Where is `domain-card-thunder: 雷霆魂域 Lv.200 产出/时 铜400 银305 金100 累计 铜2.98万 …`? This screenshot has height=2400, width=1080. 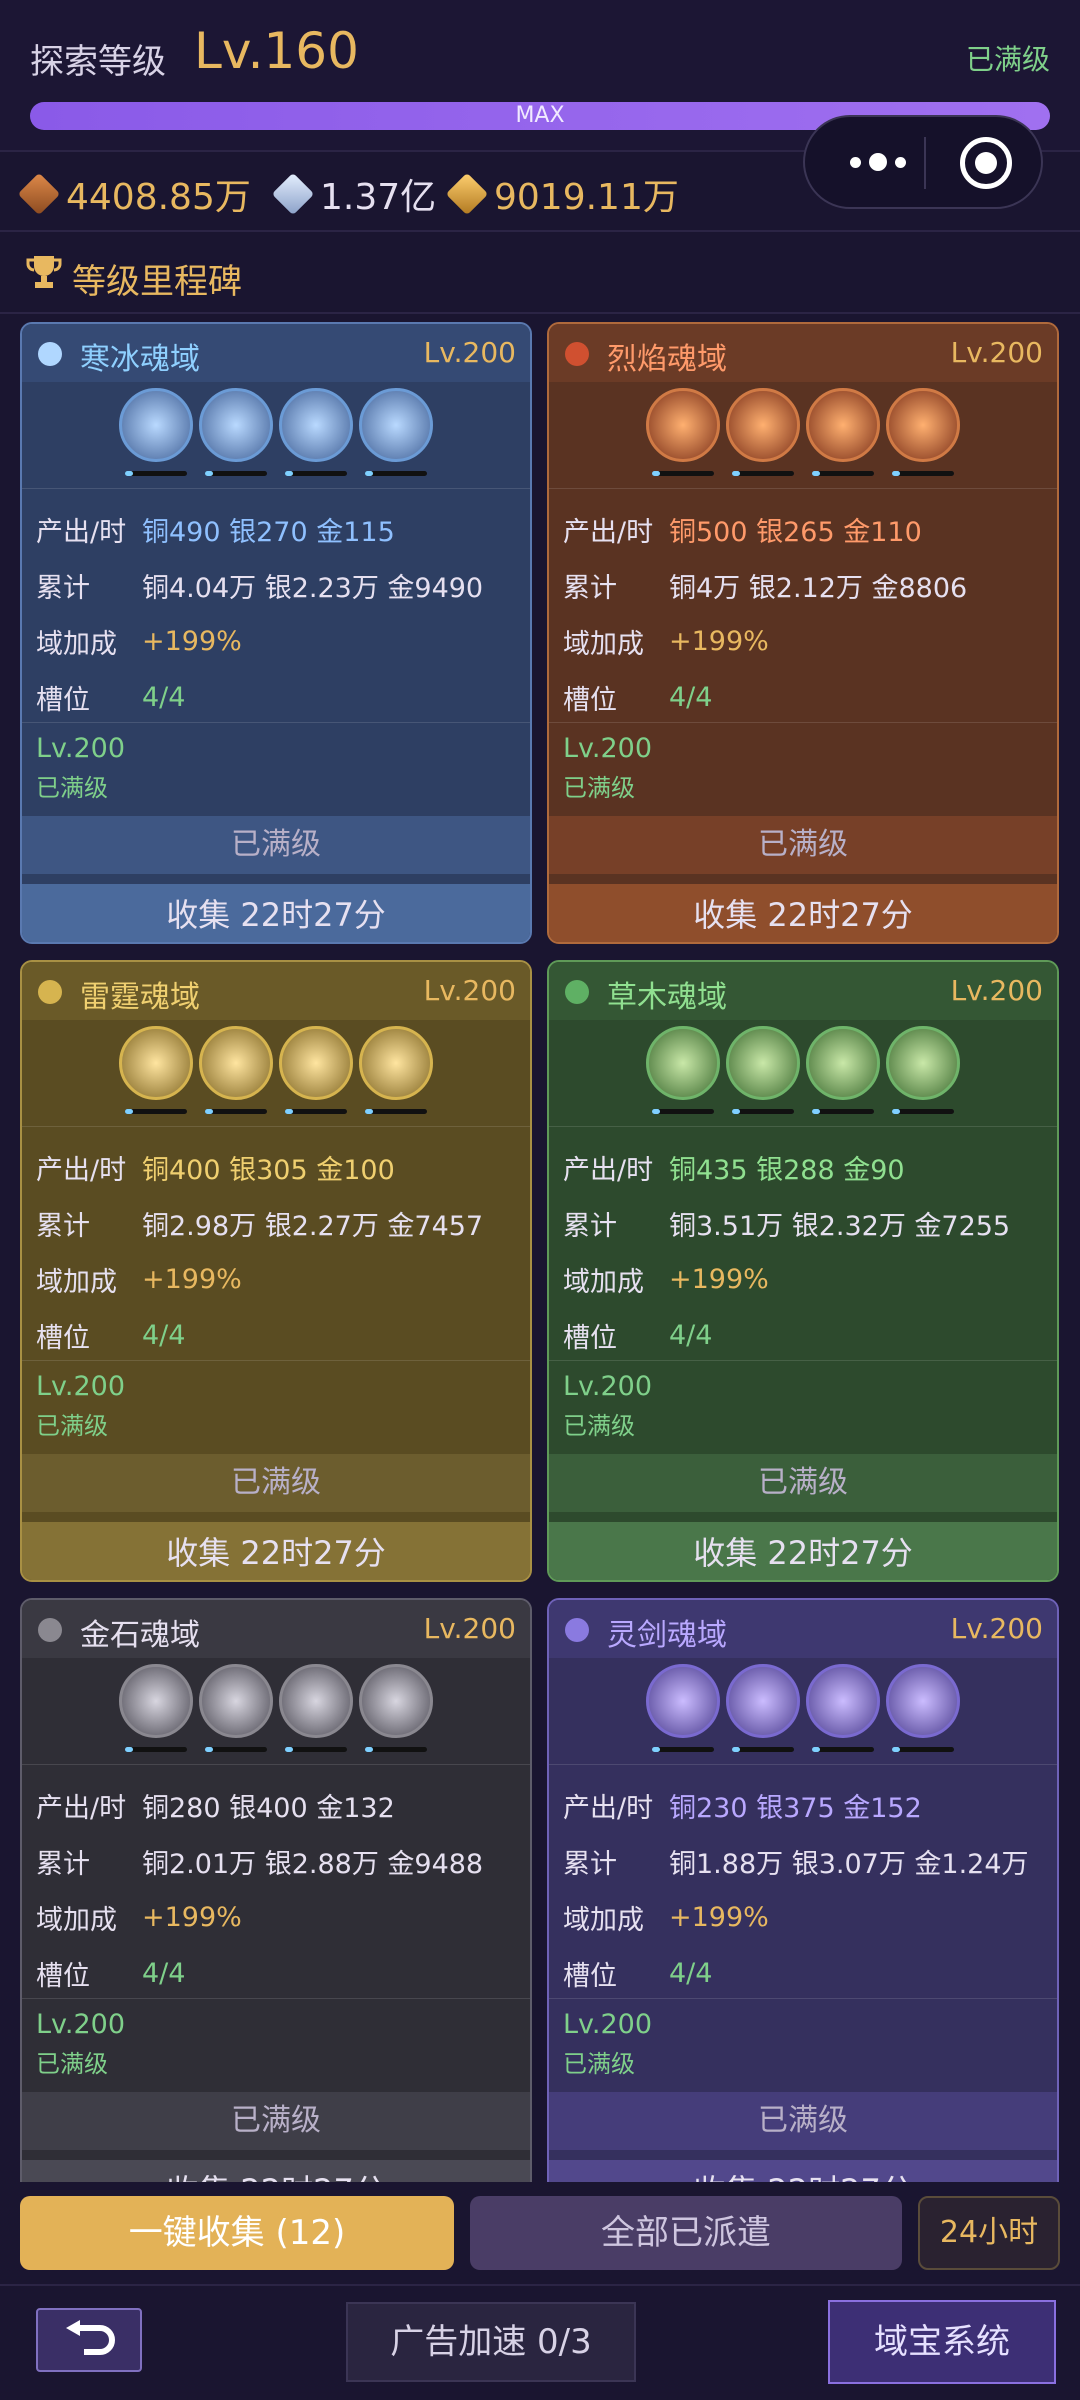 domain-card-thunder: 雷霆魂域 Lv.200 产出/时 铜400 银305 金100 累计 铜2.98万 … is located at coordinates (276, 1271).